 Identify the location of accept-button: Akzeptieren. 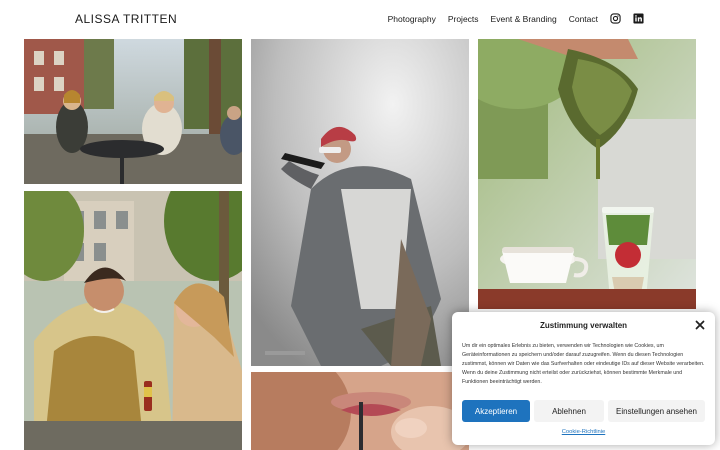
(496, 411).